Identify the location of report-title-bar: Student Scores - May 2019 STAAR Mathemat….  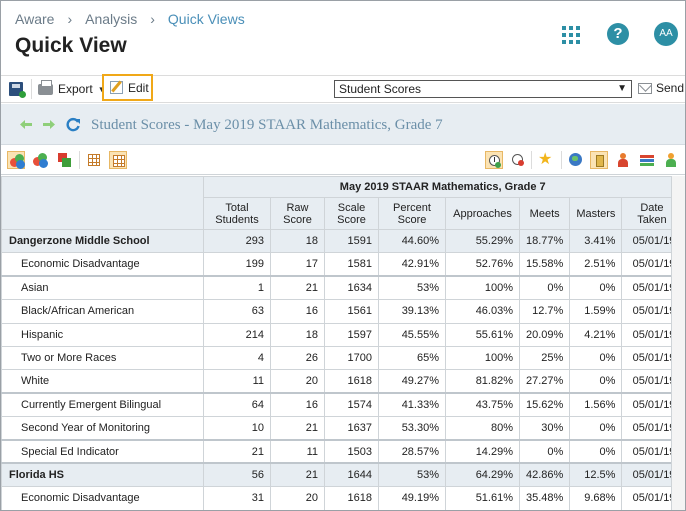
(343, 124).